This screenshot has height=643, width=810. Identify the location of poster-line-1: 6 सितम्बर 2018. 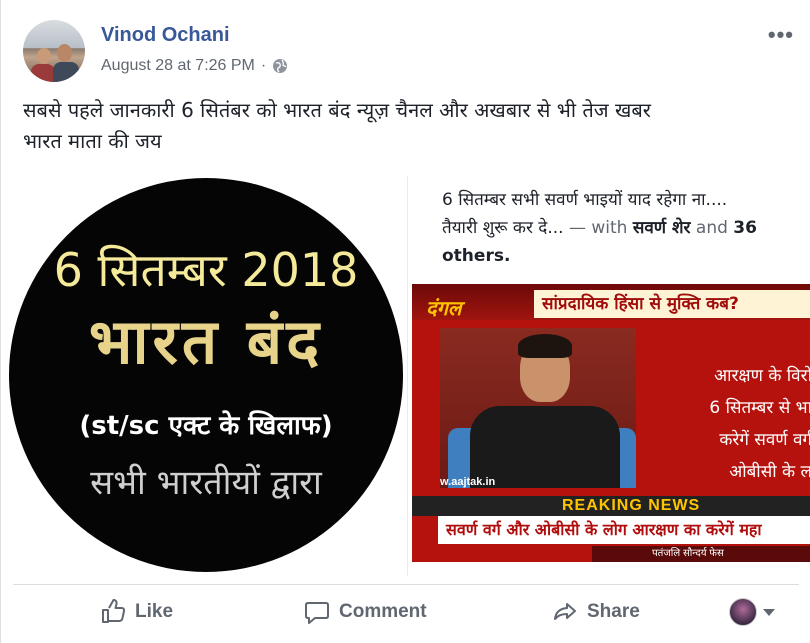
(206, 270).